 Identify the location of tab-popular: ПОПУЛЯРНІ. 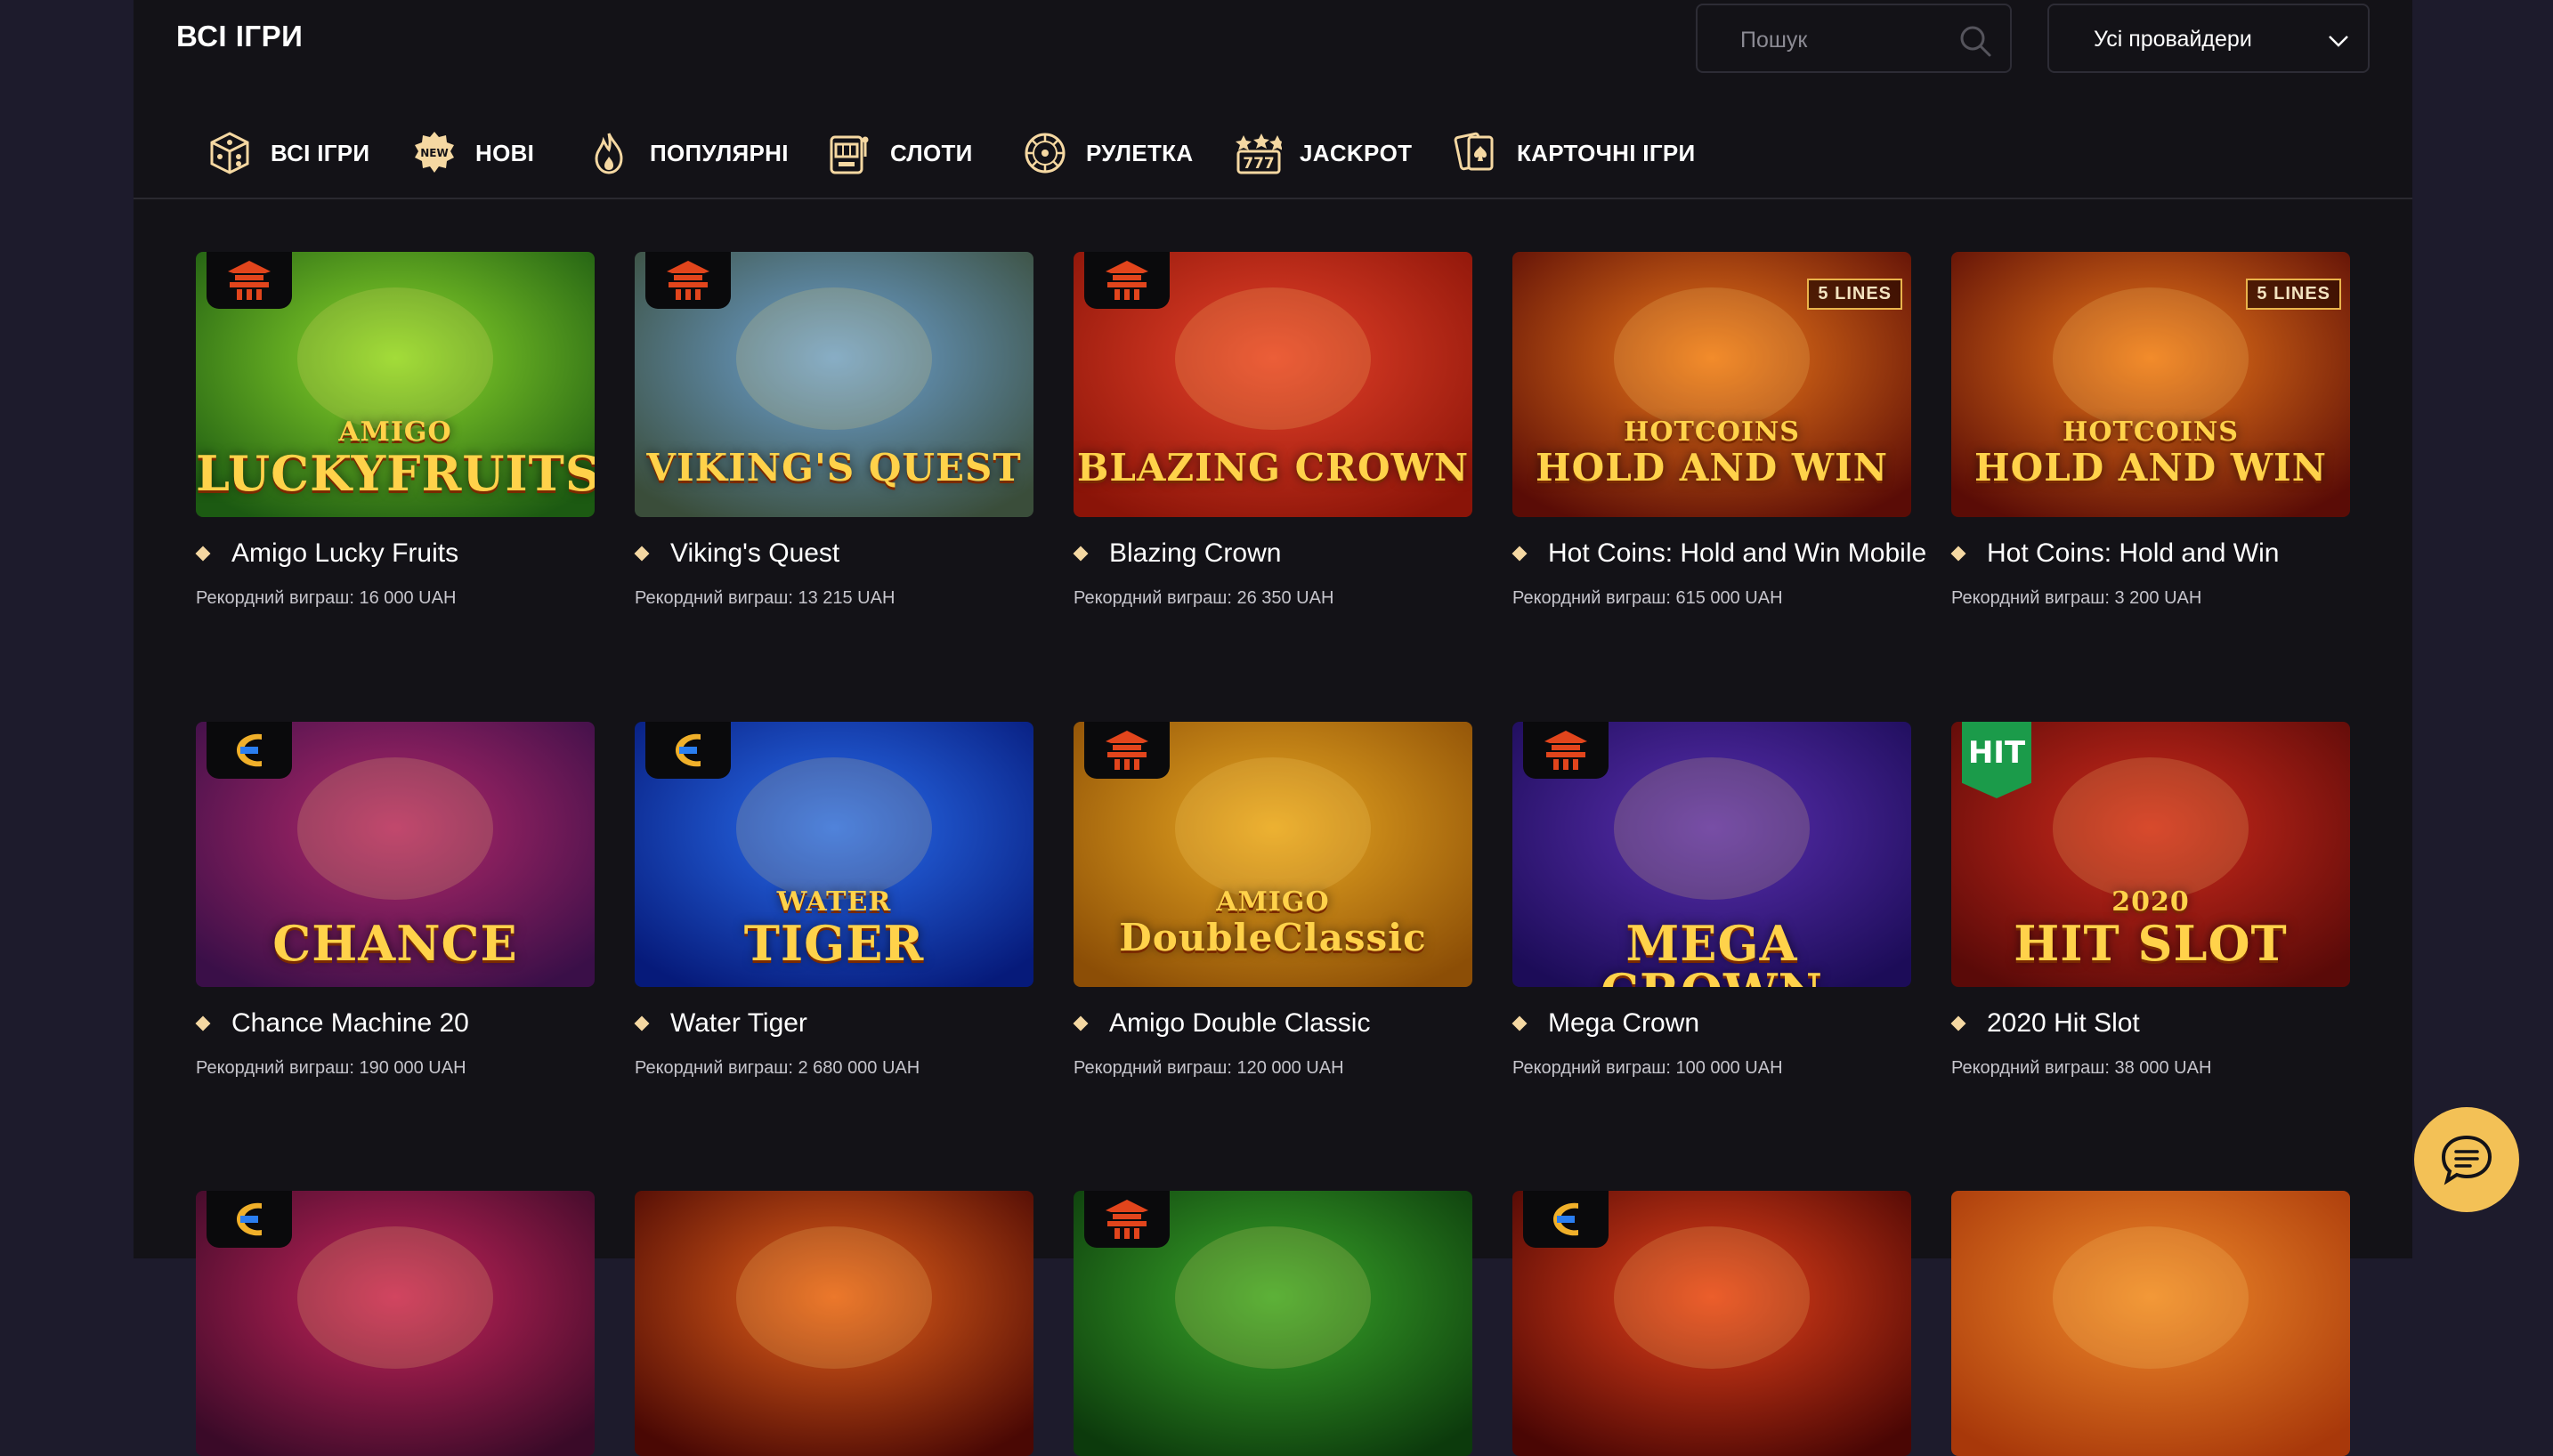
(687, 153).